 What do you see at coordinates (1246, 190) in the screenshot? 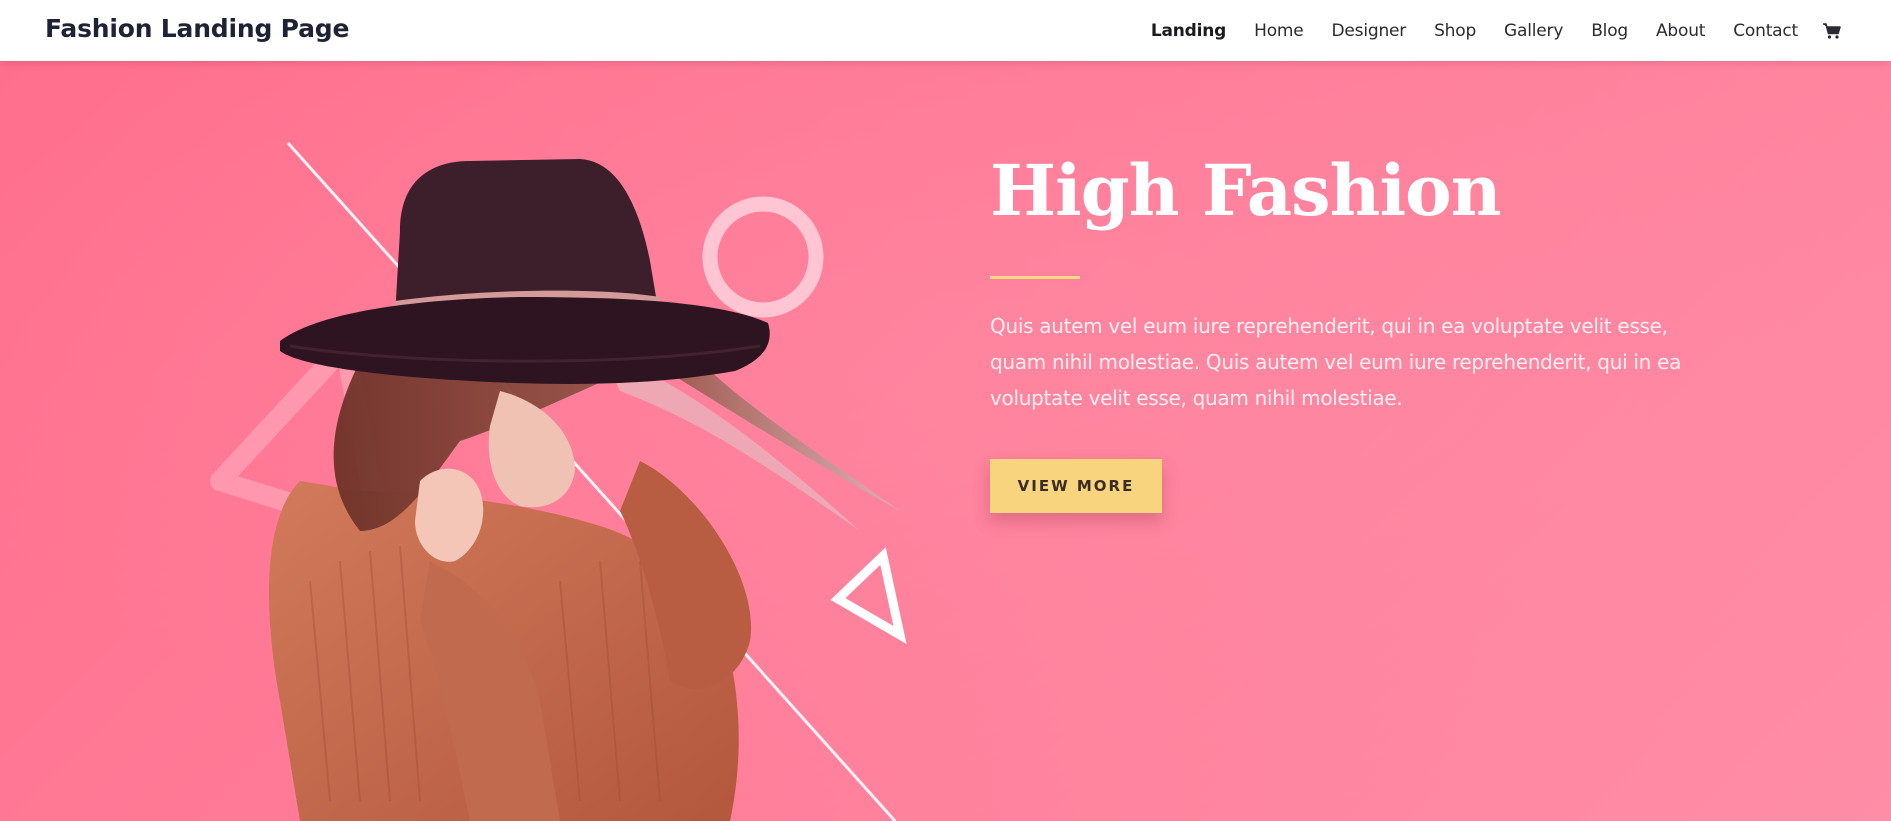
I see `hero-title: High Fashion` at bounding box center [1246, 190].